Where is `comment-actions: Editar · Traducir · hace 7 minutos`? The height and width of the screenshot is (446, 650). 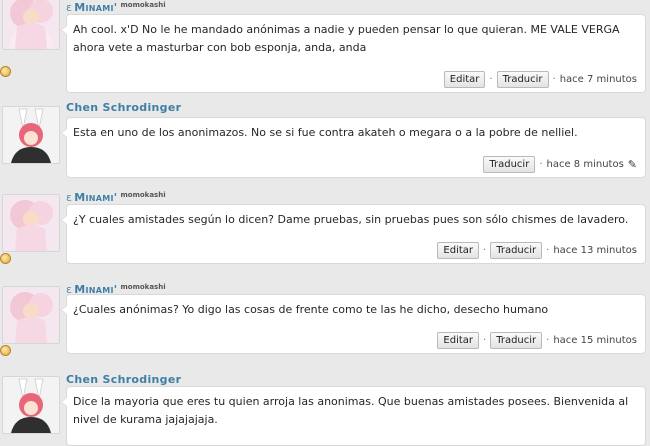 comment-actions: Editar · Traducir · hace 7 minutos is located at coordinates (540, 79).